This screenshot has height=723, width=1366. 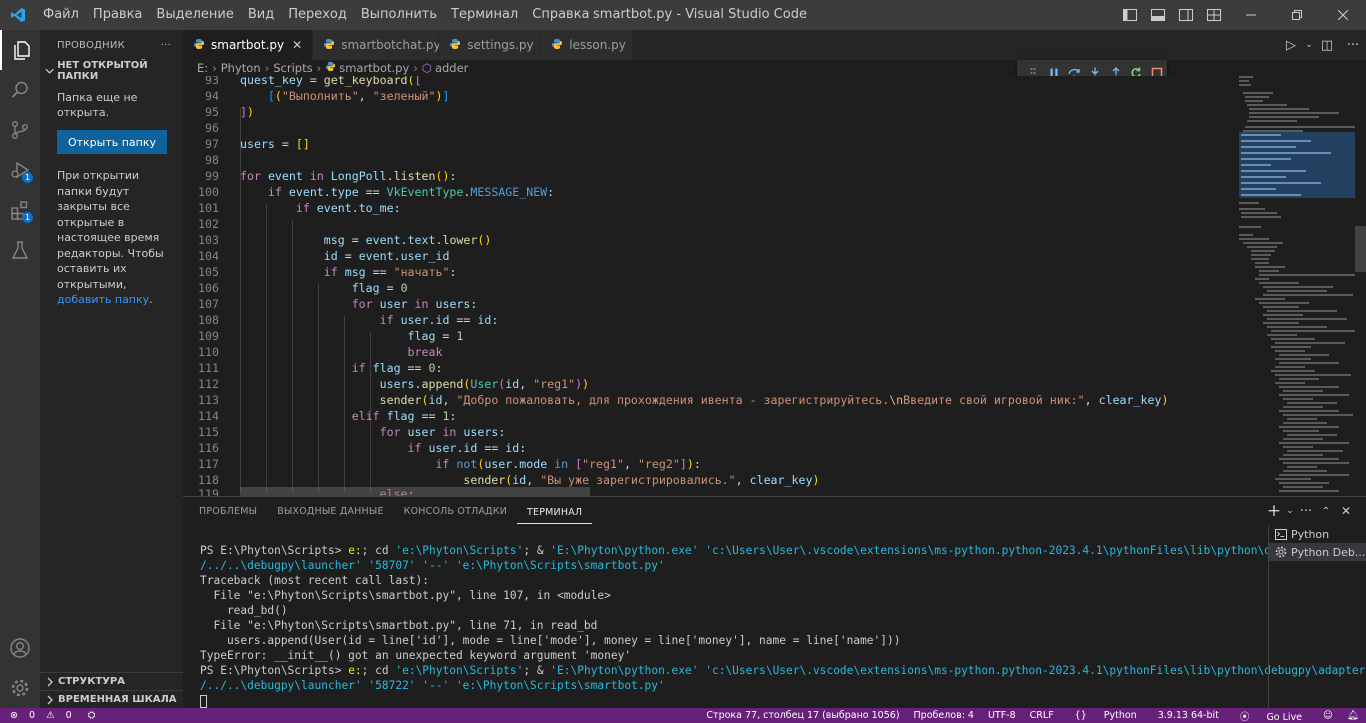 I want to click on terminal-prompt: PS E:\Phyton\Scripts>, so click(x=274, y=550).